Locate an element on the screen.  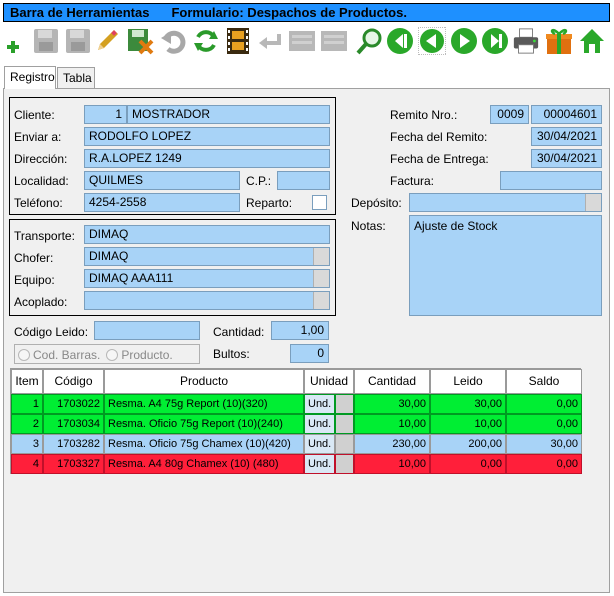
transporte-label: Transporte: is located at coordinates (44, 236).